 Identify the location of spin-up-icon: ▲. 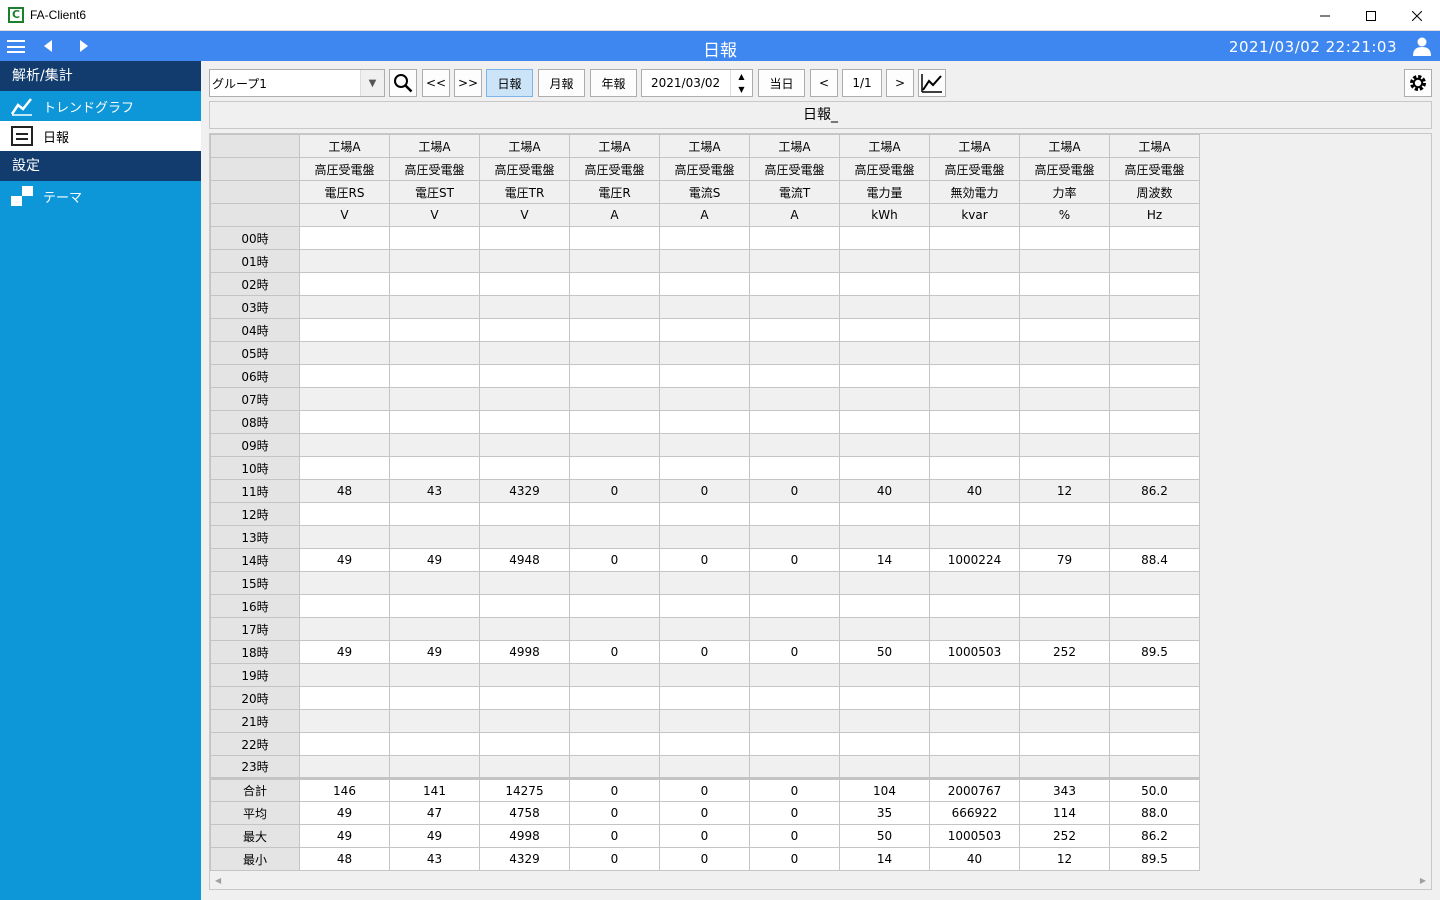
(741, 76).